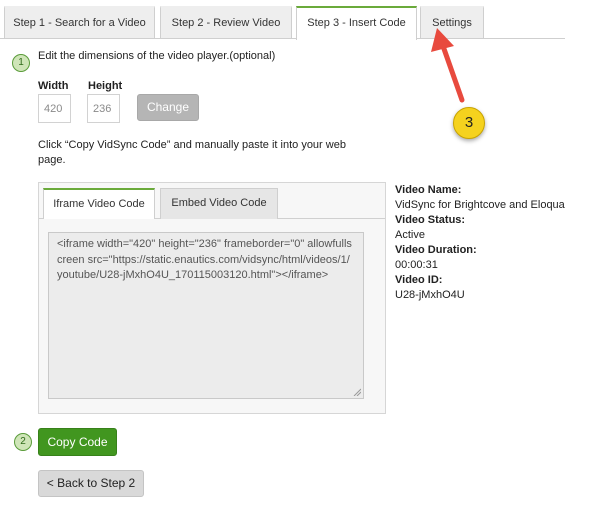 The width and height of the screenshot is (598, 508). Describe the element at coordinates (430, 220) in the screenshot. I see `video-status-label: Video Status:` at that location.